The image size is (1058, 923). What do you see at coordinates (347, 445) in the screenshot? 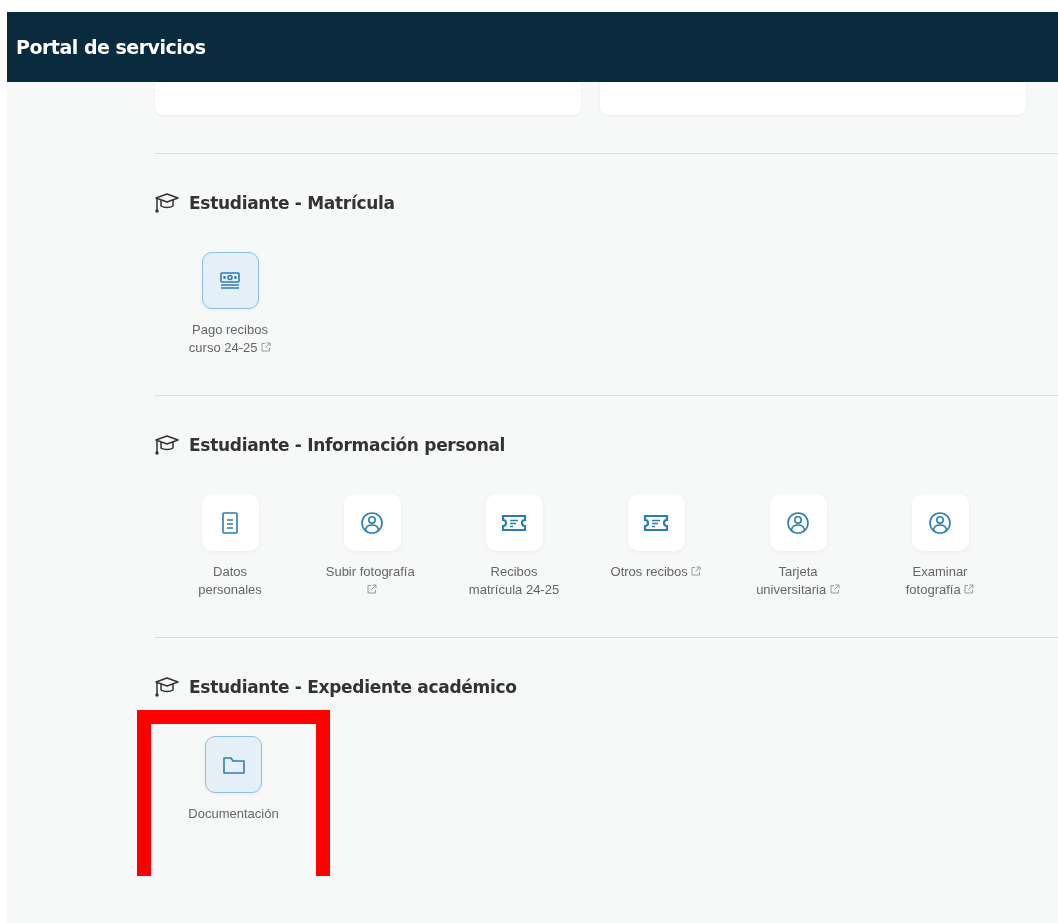
I see `section-title: Estudiante - Información personal` at bounding box center [347, 445].